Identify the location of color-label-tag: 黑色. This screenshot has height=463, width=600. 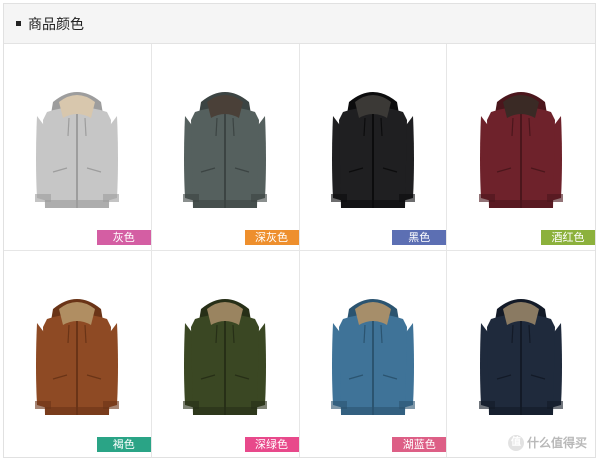
(419, 237).